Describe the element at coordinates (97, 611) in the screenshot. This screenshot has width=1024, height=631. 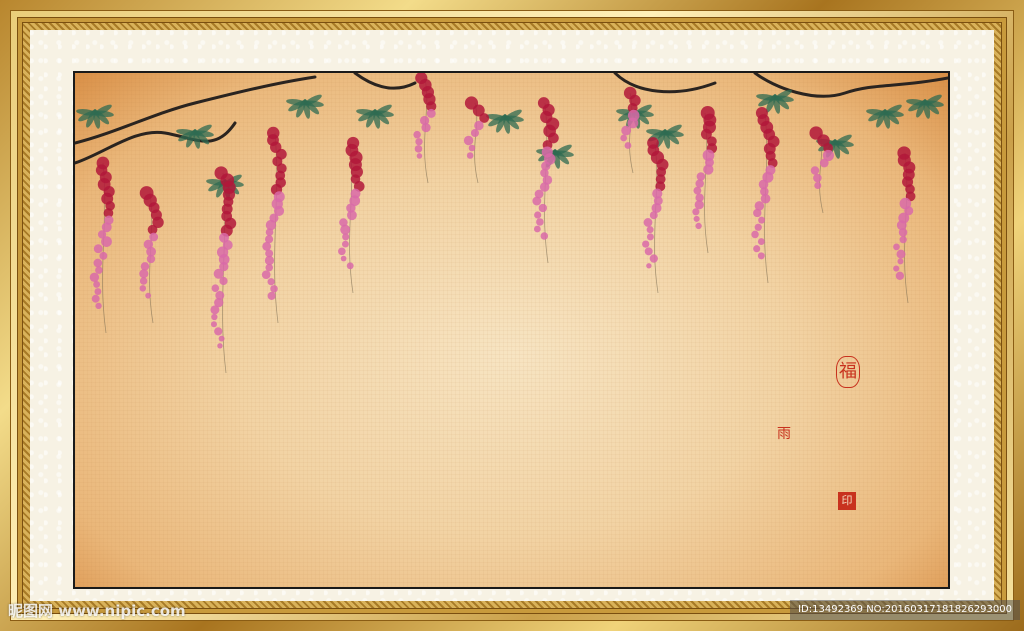
I see `watermark-site-logo: 昵图网 www.nipic.com` at that location.